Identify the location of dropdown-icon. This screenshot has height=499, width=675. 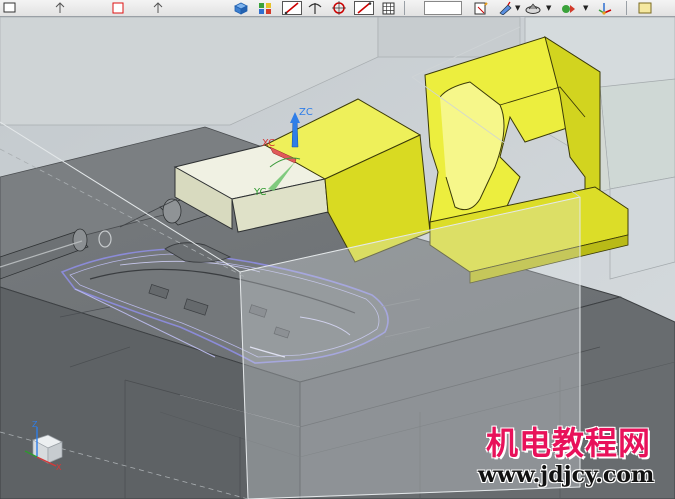
(9, 7).